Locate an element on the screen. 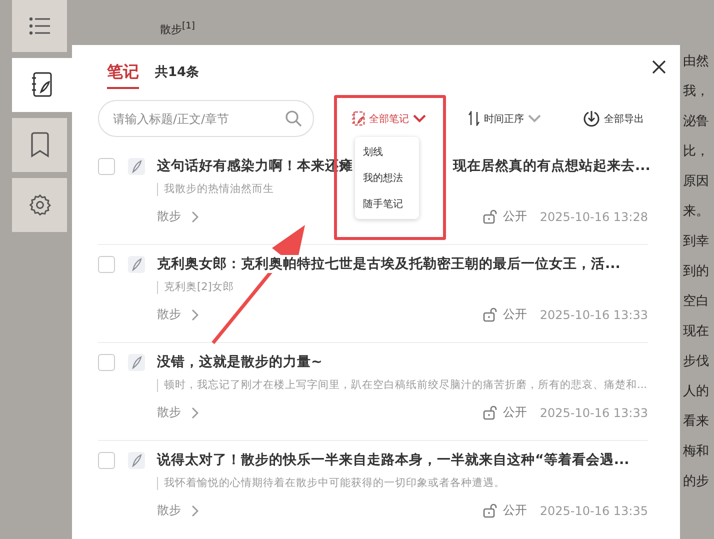 This screenshot has width=714, height=539. note-date: 2025-10-16 13:28 is located at coordinates (594, 217).